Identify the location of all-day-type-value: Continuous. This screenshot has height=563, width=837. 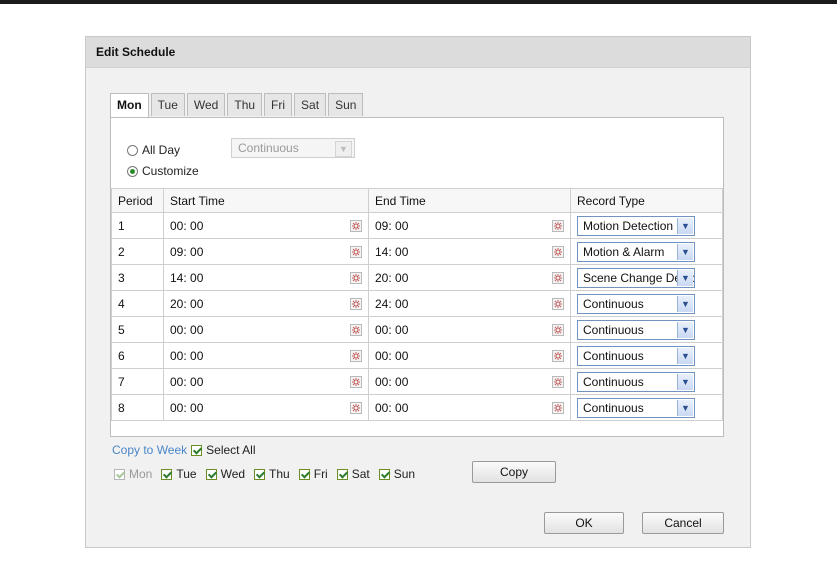
(268, 148).